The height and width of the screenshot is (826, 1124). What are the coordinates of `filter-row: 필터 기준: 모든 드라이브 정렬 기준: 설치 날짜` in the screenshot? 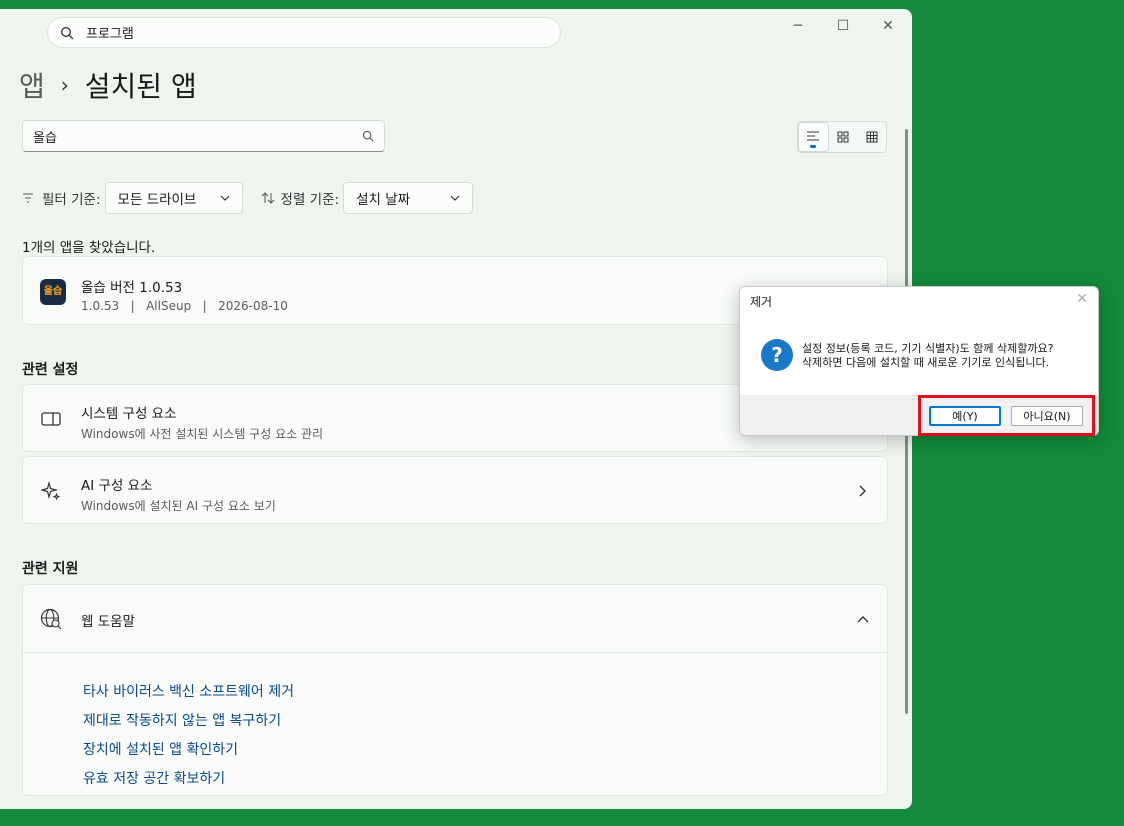 It's located at (248, 198).